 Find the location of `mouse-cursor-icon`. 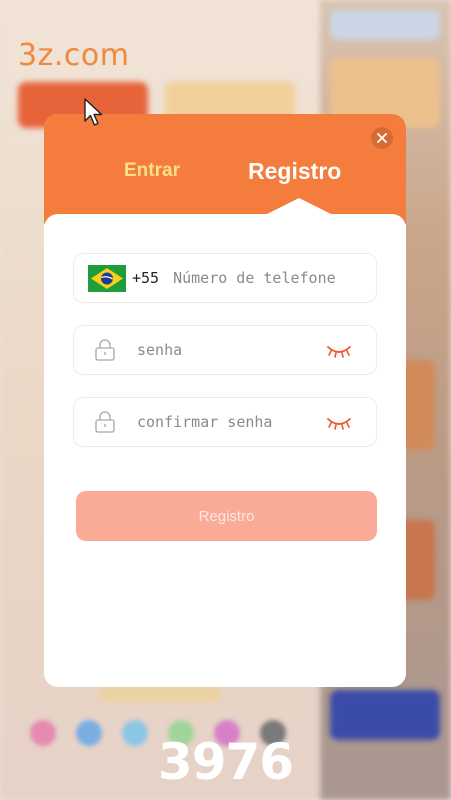

mouse-cursor-icon is located at coordinates (93, 112).